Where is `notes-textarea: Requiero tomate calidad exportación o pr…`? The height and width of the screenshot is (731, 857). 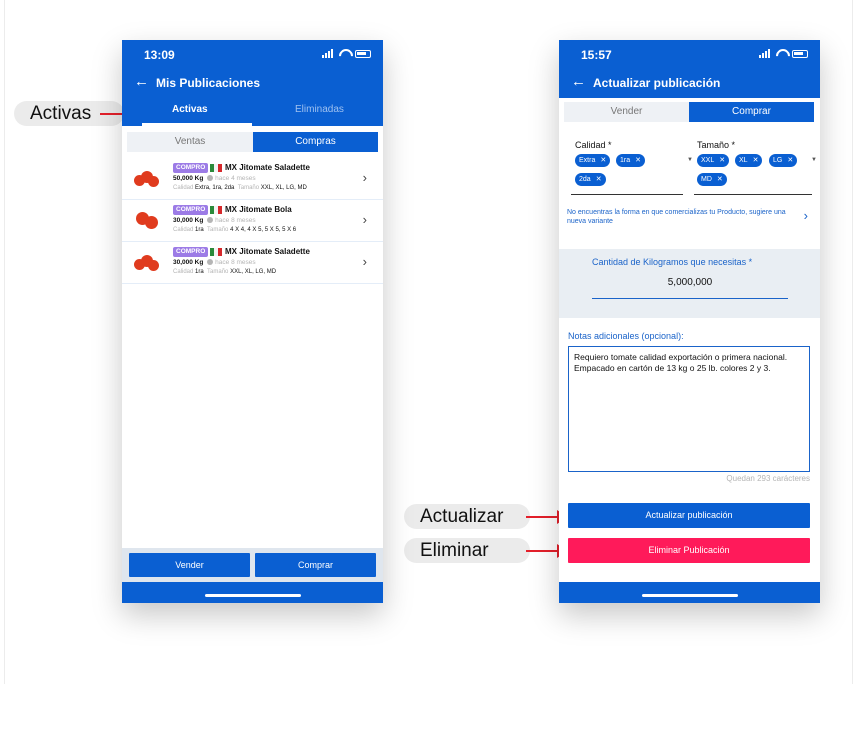
notes-textarea: Requiero tomate calidad exportación o pr… is located at coordinates (689, 409).